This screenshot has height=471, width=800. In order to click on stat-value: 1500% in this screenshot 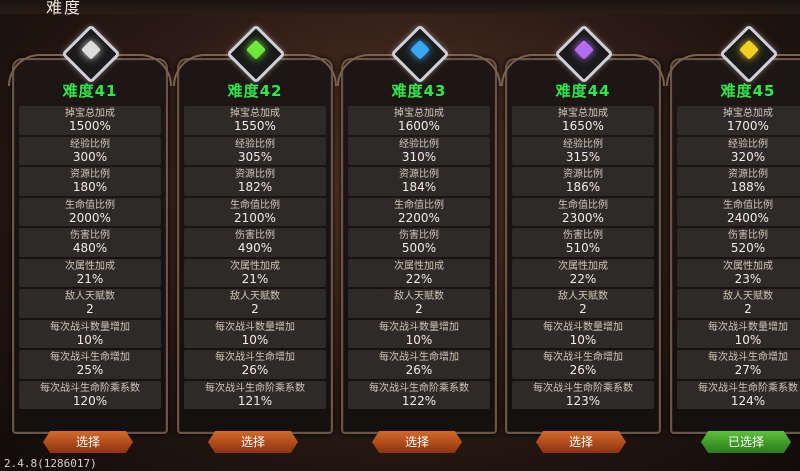, I will do `click(90, 126)`.